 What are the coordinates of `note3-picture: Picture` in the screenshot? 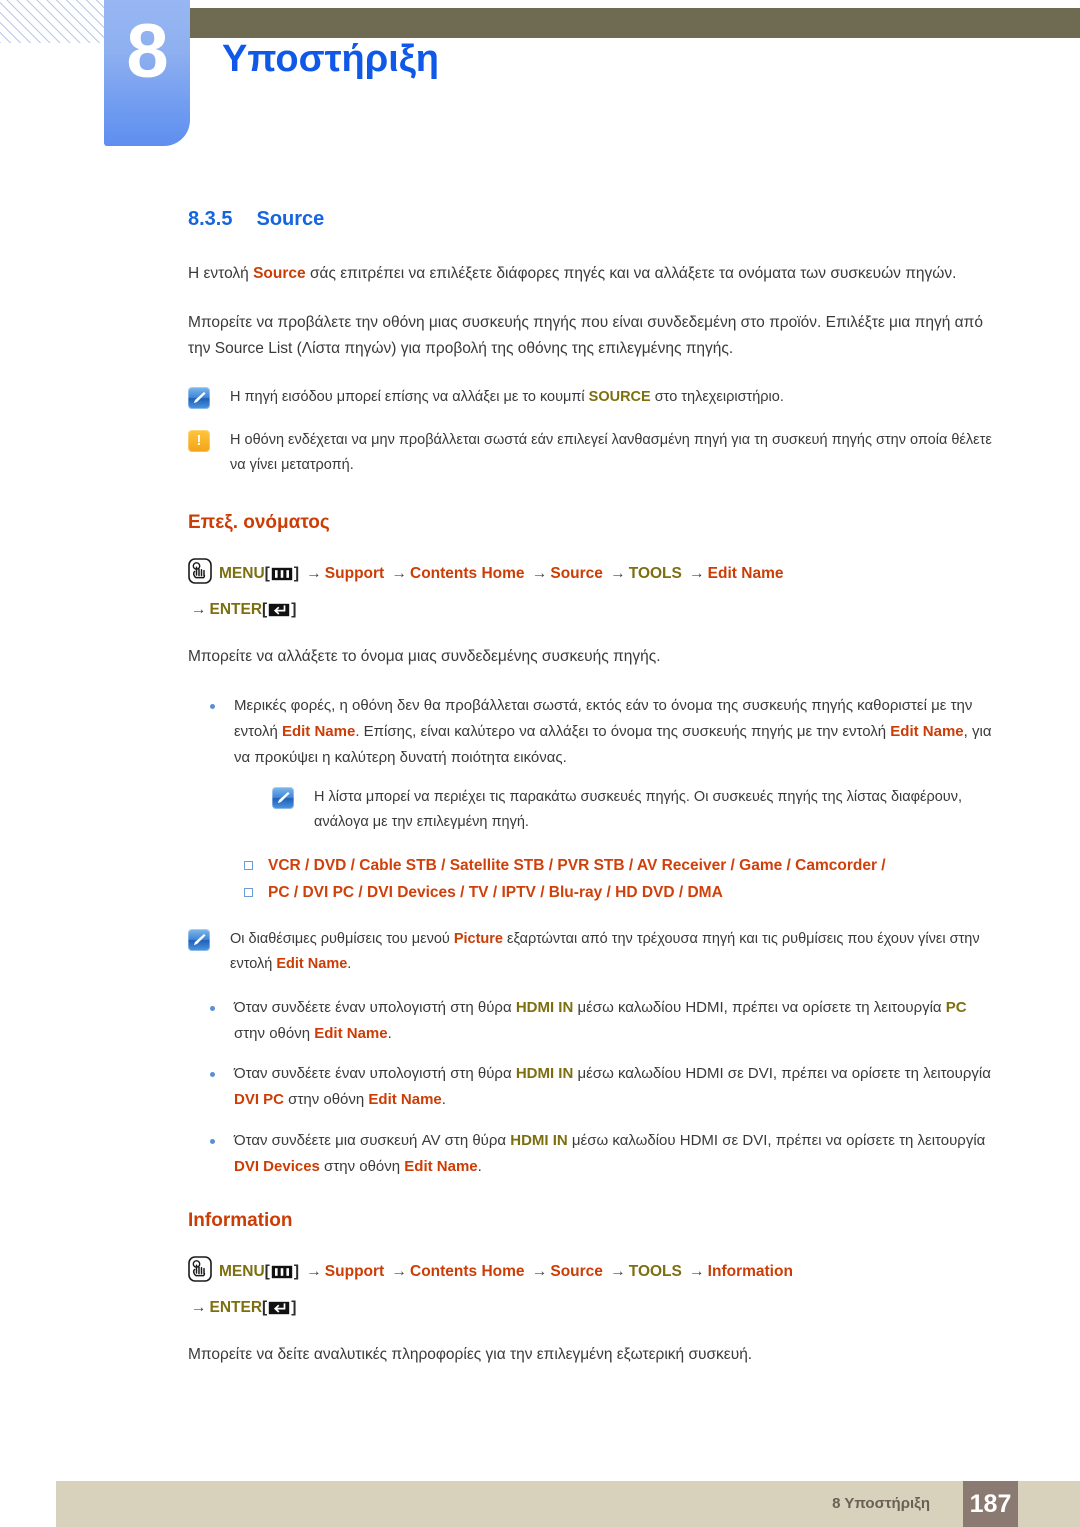 It's located at (478, 939).